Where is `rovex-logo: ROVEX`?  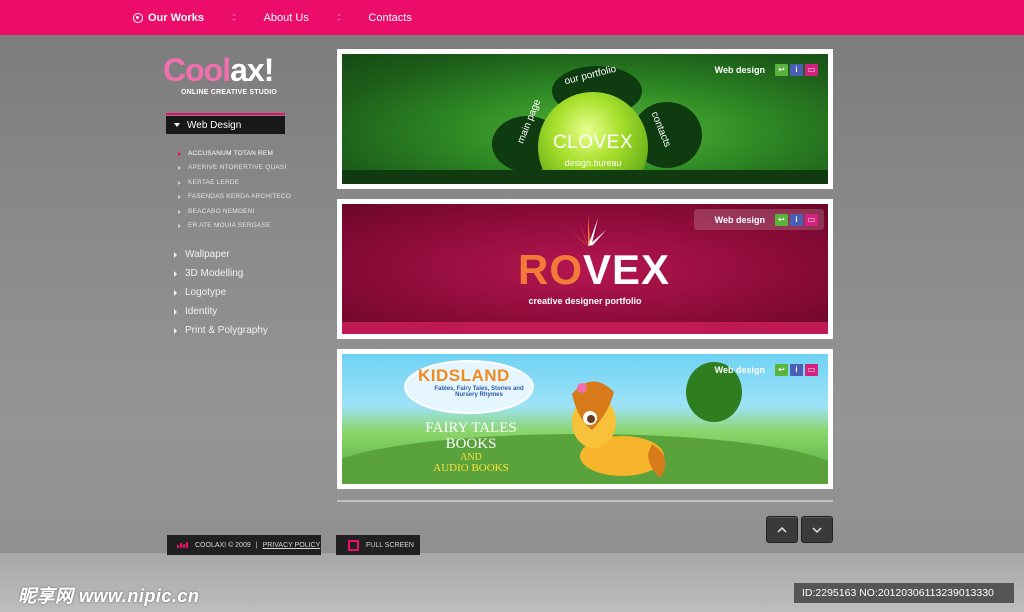 rovex-logo: ROVEX is located at coordinates (594, 270).